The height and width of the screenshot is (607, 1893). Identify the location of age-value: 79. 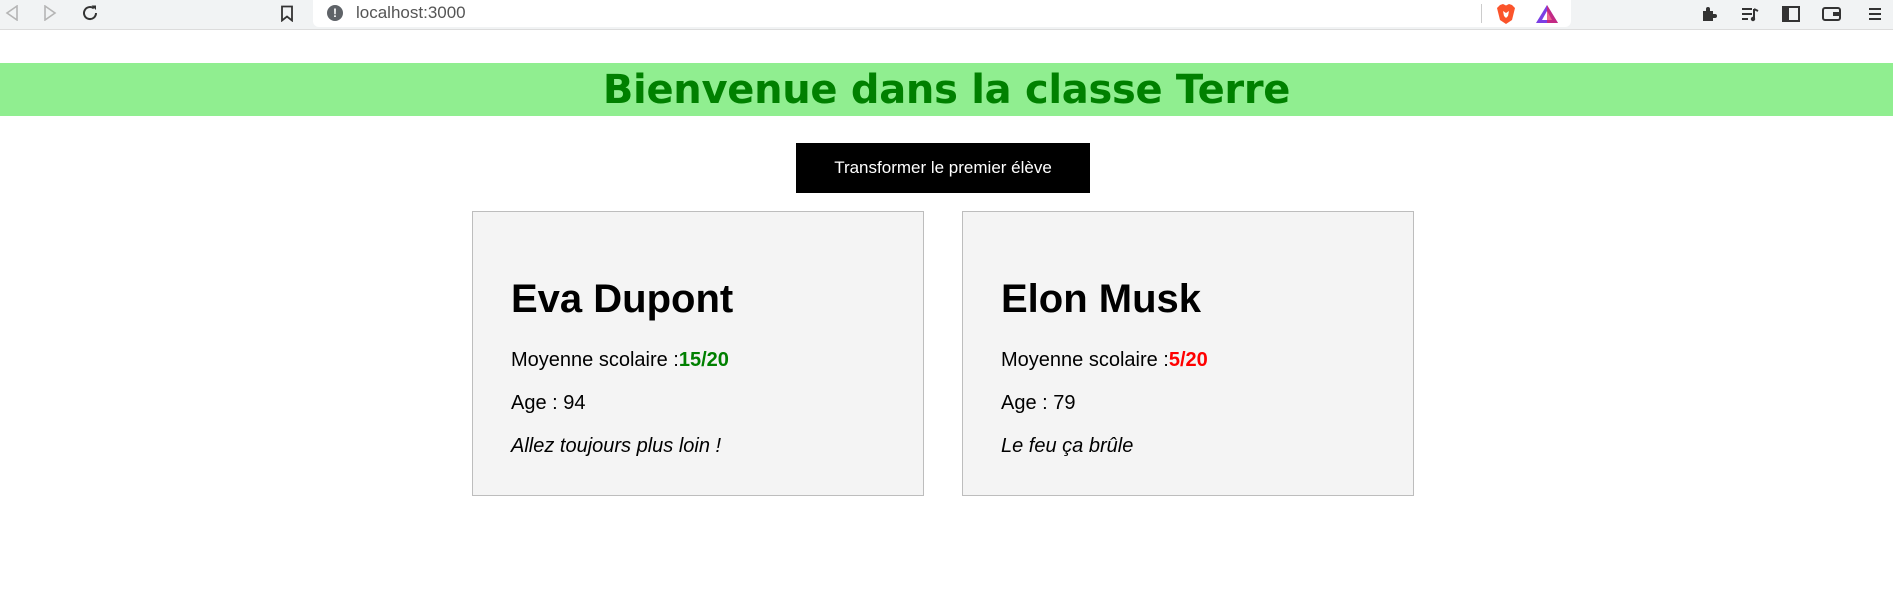
(1064, 403).